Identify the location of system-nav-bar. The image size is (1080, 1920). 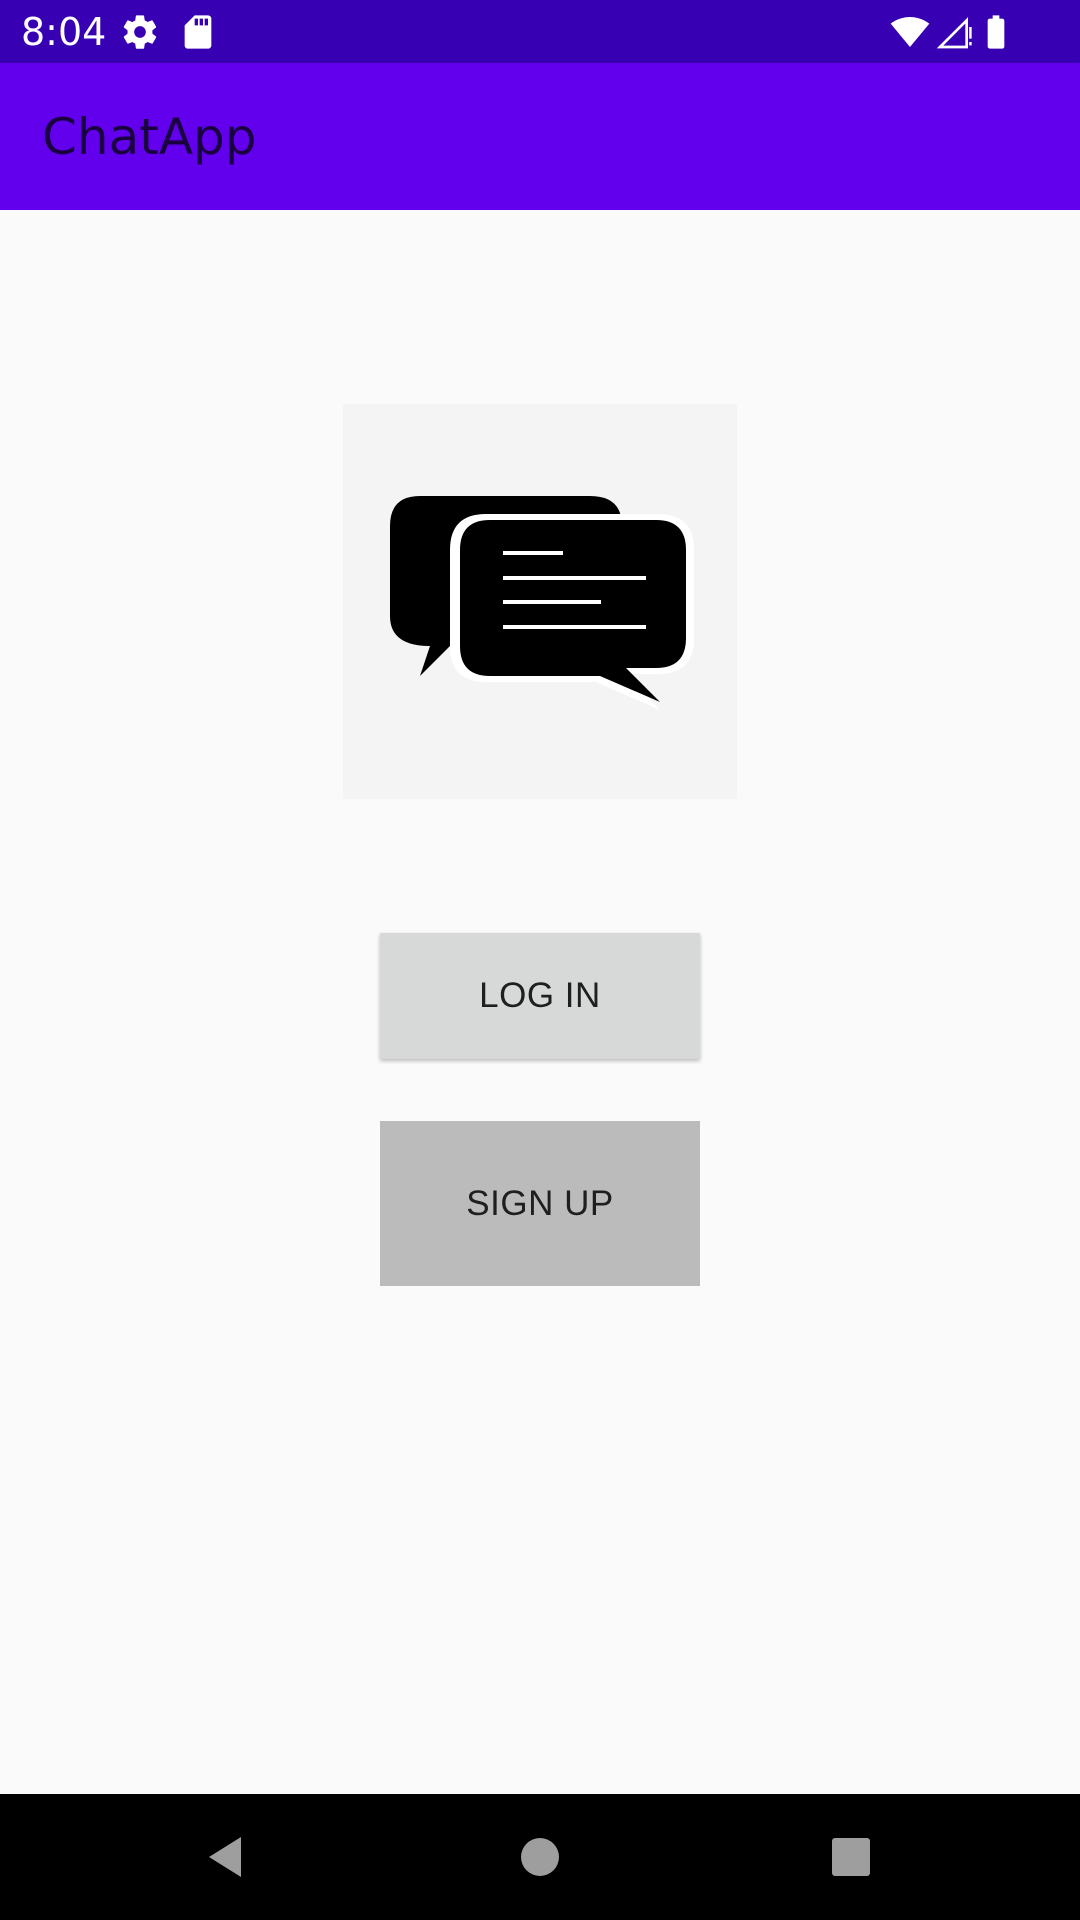
(540, 1857).